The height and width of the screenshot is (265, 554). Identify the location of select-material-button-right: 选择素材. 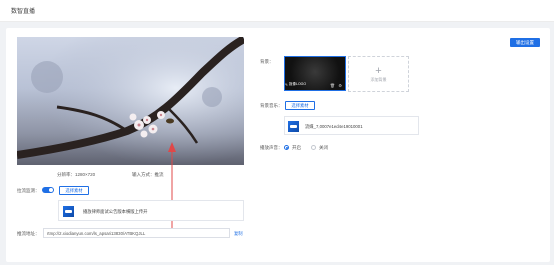
(300, 105).